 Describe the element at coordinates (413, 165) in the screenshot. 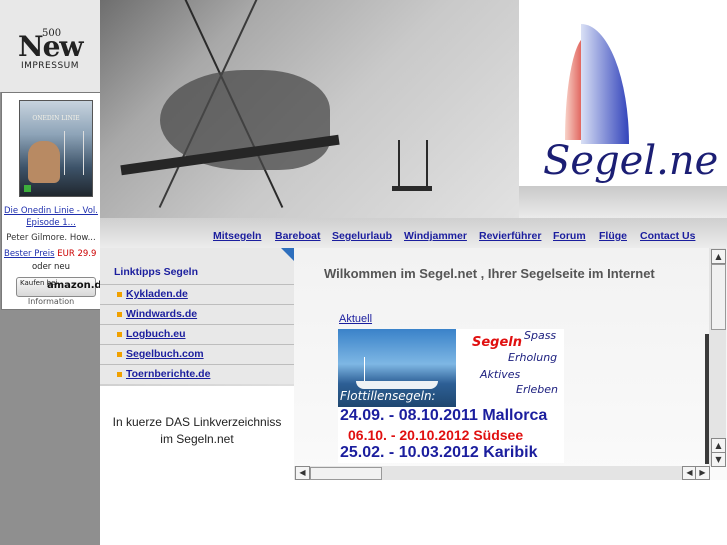

I see `photo-distant-ship` at that location.